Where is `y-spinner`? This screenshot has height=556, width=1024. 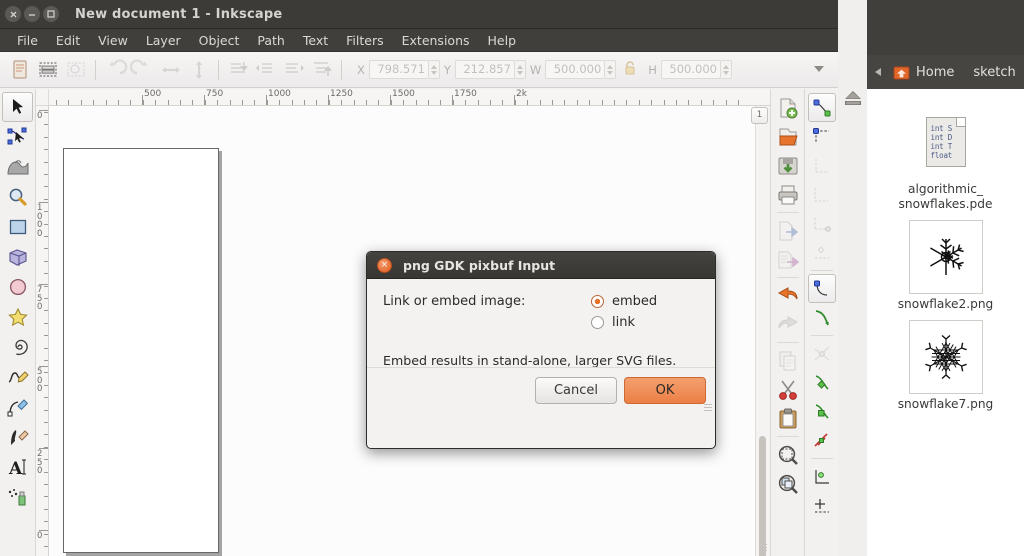 y-spinner is located at coordinates (520, 69).